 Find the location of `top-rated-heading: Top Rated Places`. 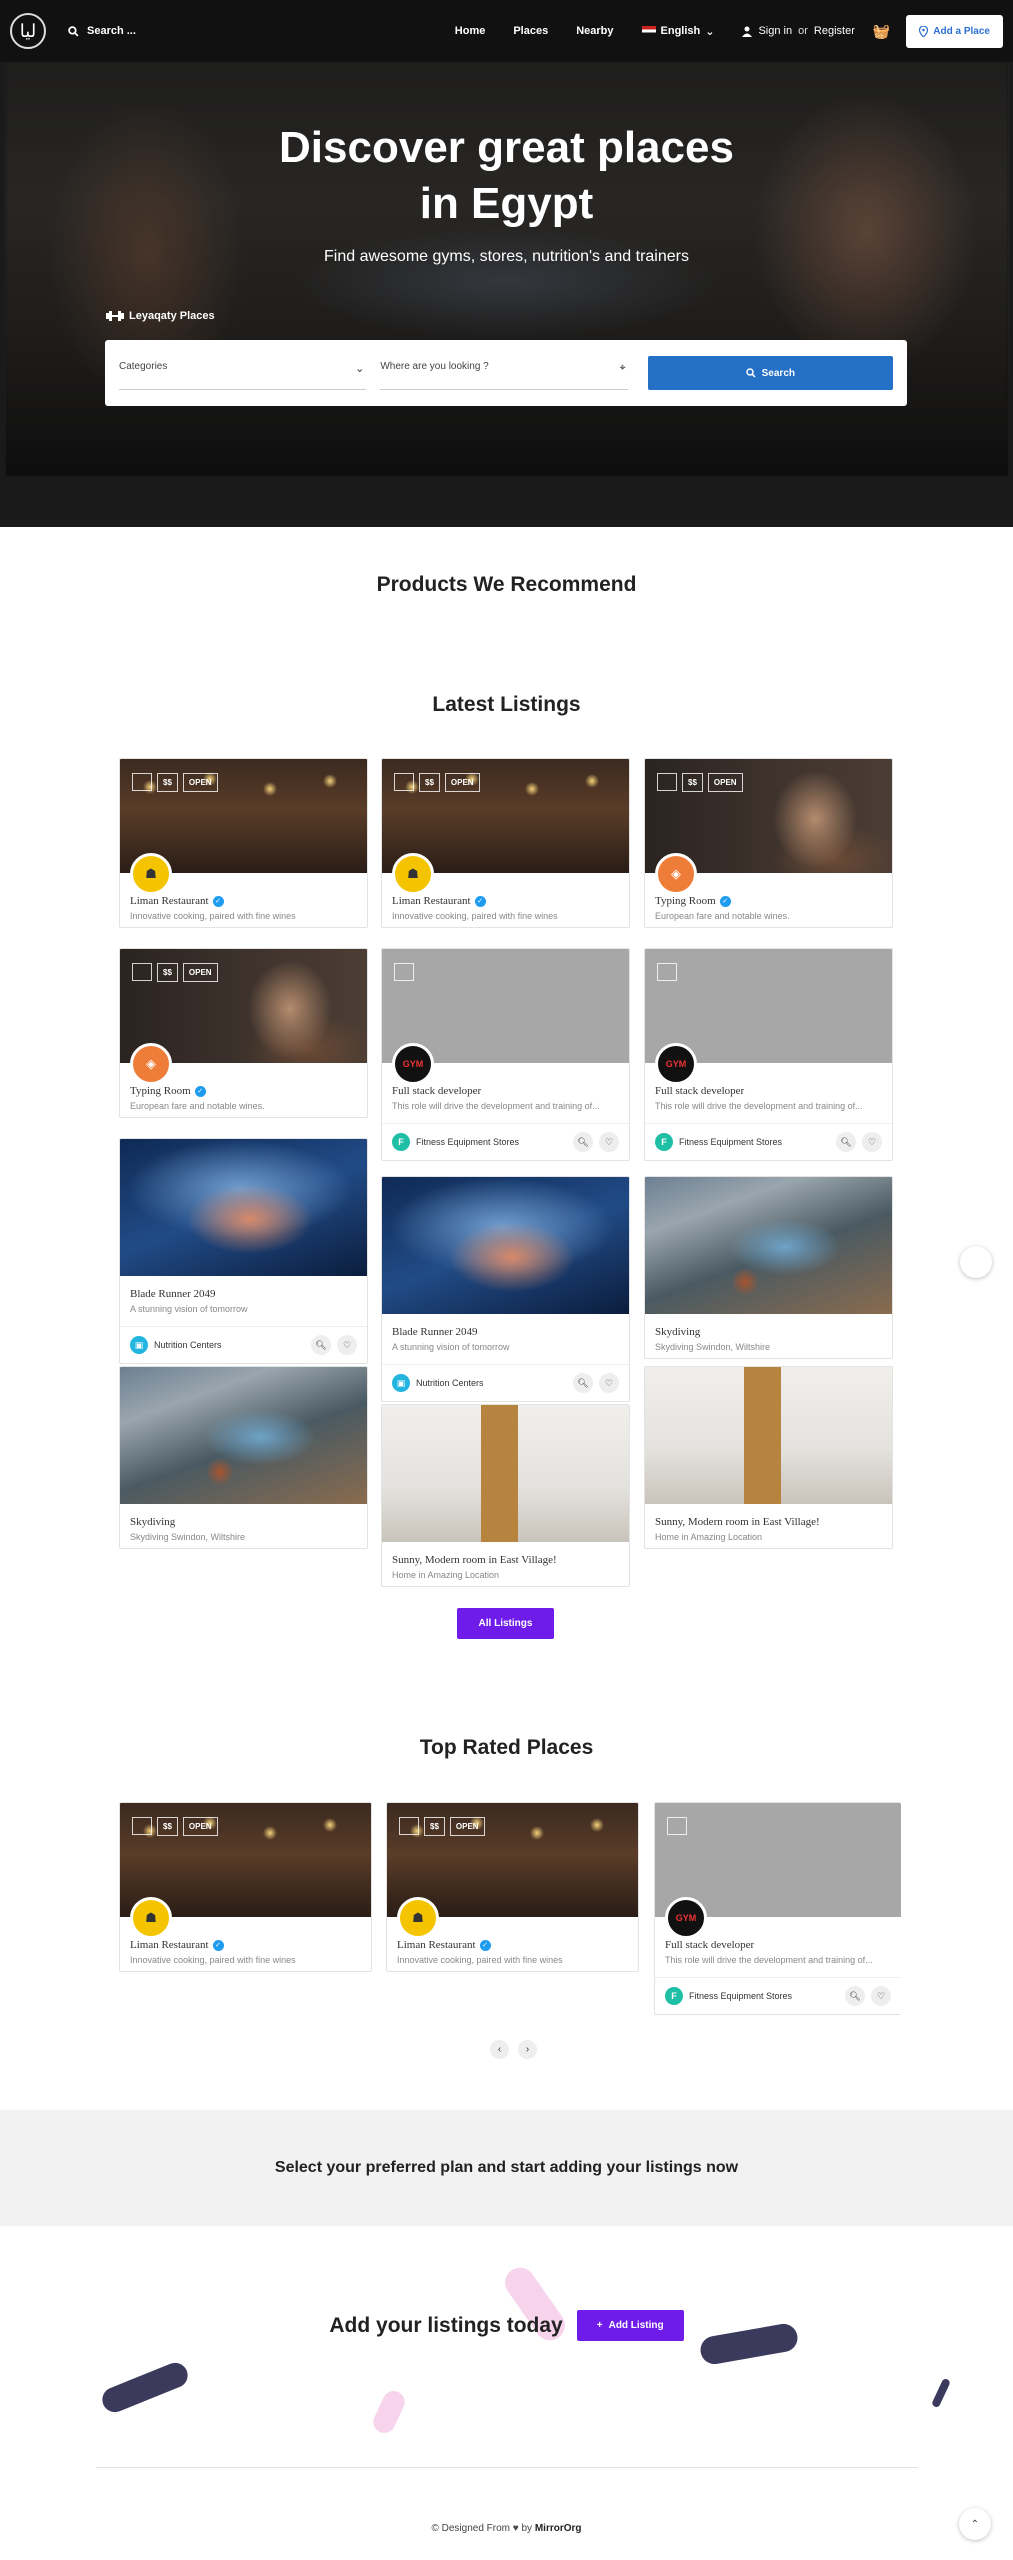

top-rated-heading: Top Rated Places is located at coordinates (506, 1747).